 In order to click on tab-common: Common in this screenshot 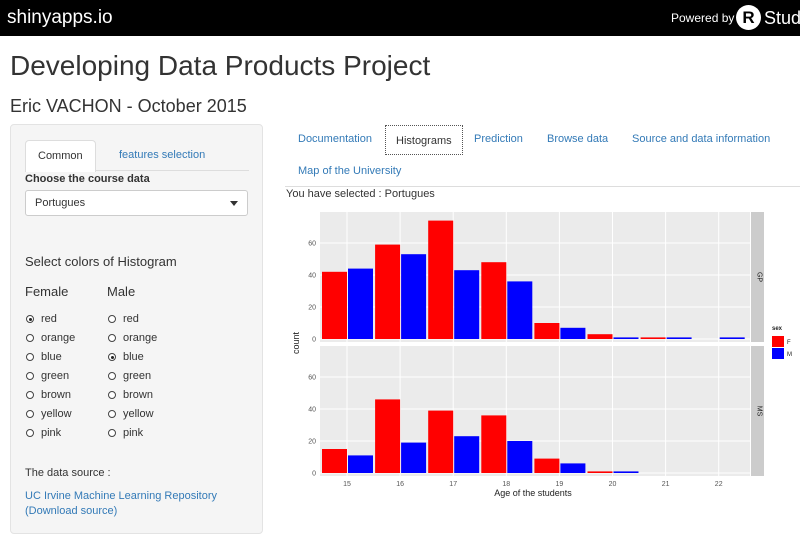, I will do `click(60, 156)`.